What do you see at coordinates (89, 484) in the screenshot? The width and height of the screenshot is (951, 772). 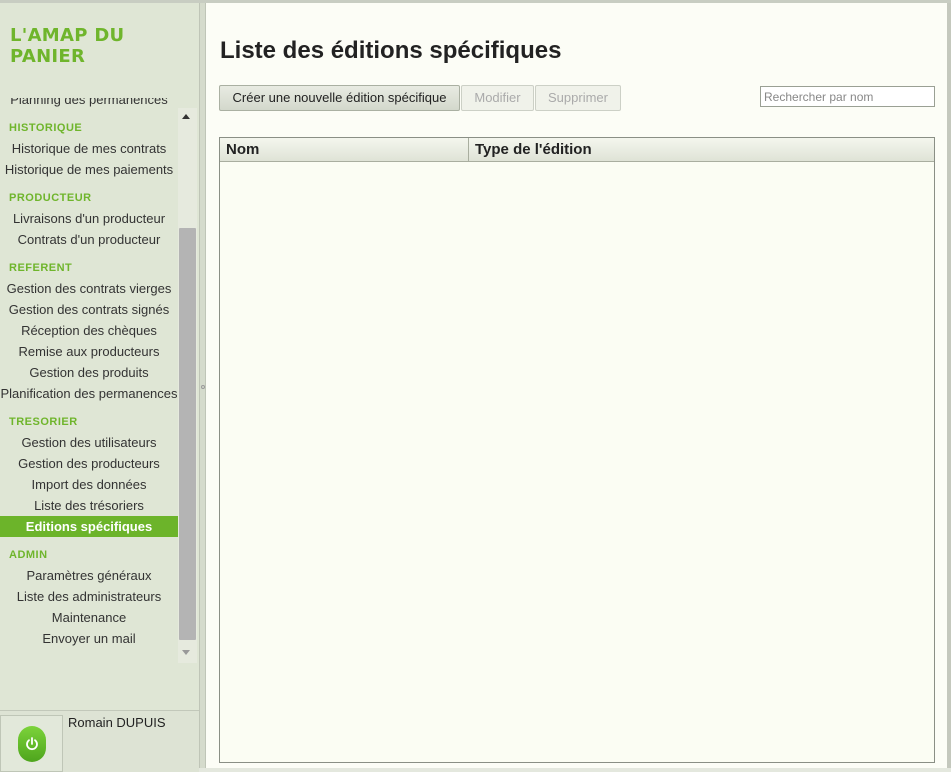 I see `sidebar-item-import-donnees: Import des données` at bounding box center [89, 484].